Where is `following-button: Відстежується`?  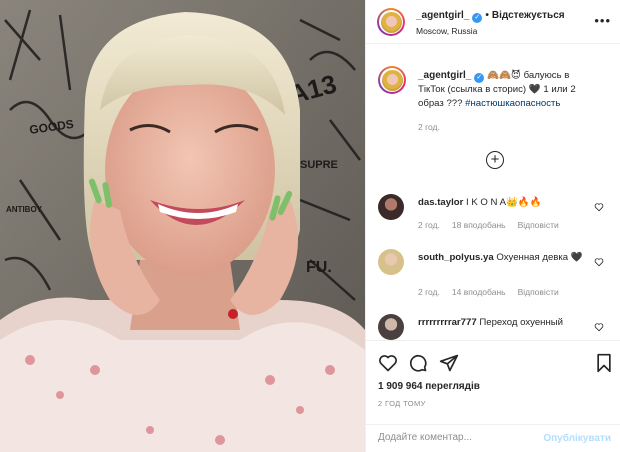 following-button: Відстежується is located at coordinates (528, 15).